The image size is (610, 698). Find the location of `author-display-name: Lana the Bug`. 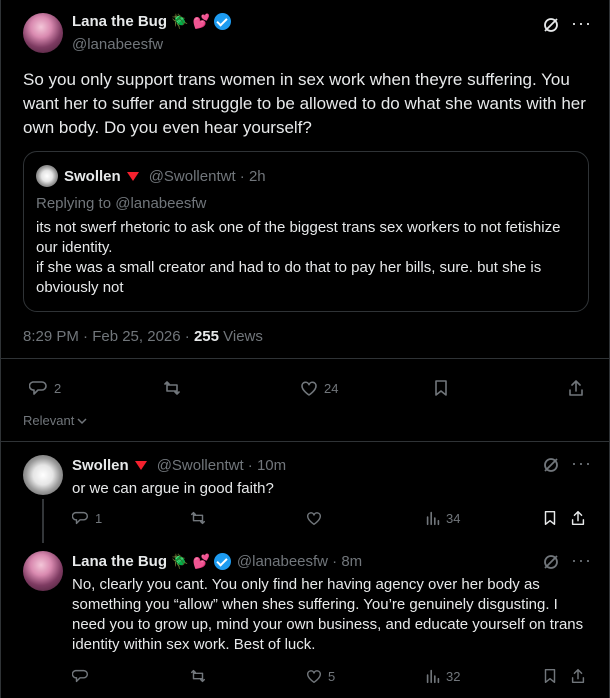

author-display-name: Lana the Bug is located at coordinates (119, 21).